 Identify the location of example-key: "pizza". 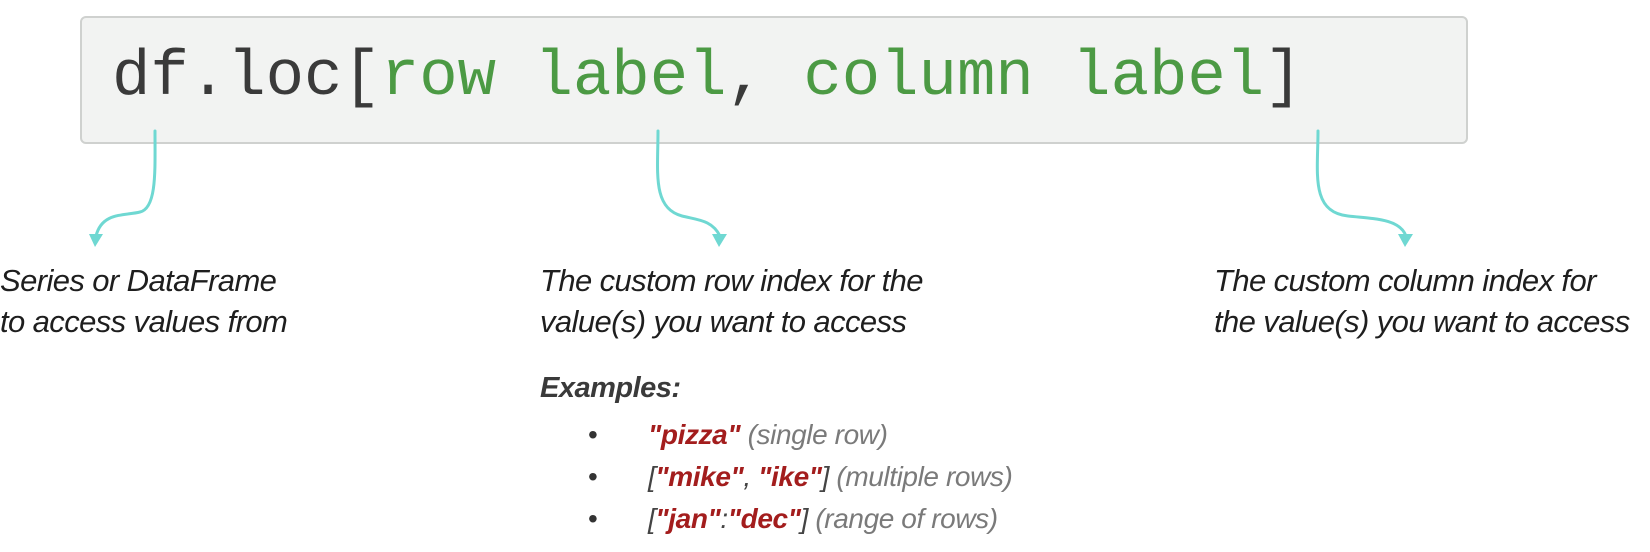
(694, 434).